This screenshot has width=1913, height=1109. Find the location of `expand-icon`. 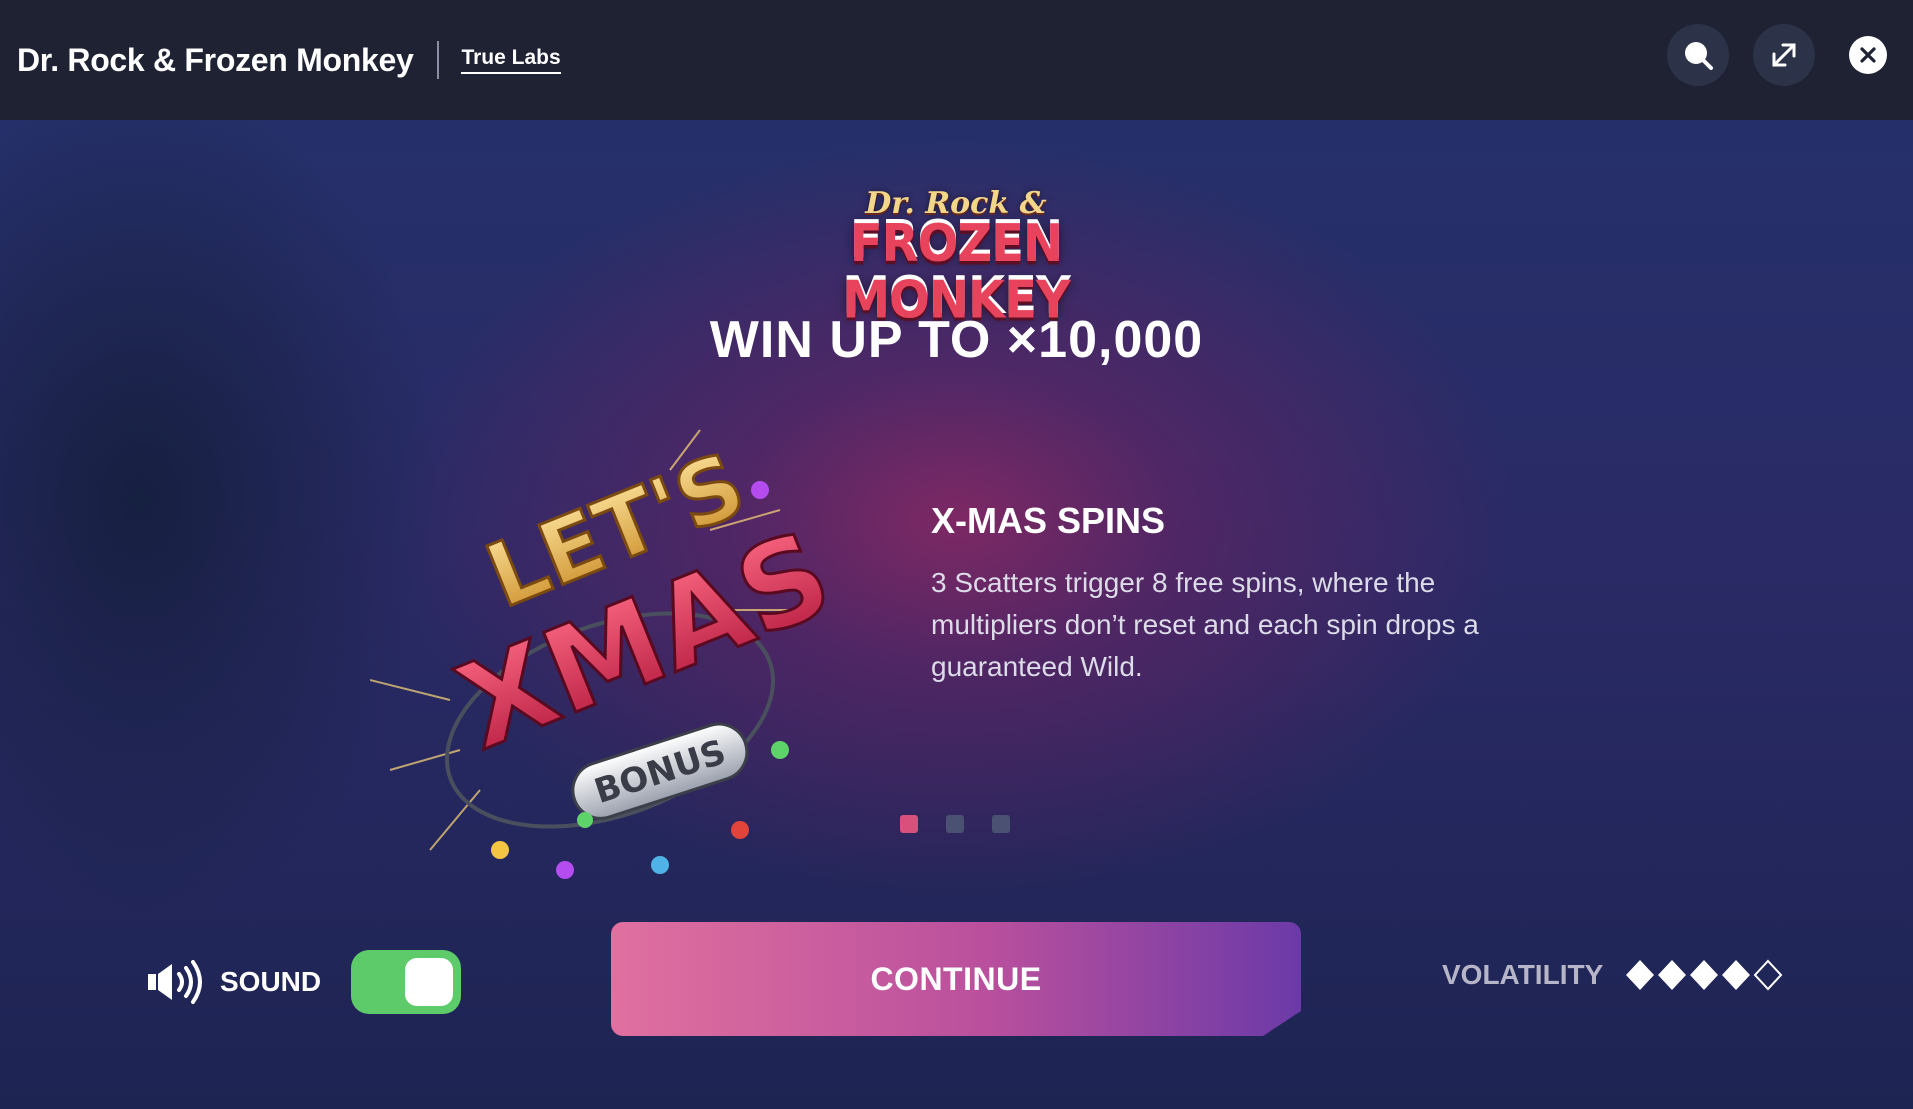

expand-icon is located at coordinates (1784, 55).